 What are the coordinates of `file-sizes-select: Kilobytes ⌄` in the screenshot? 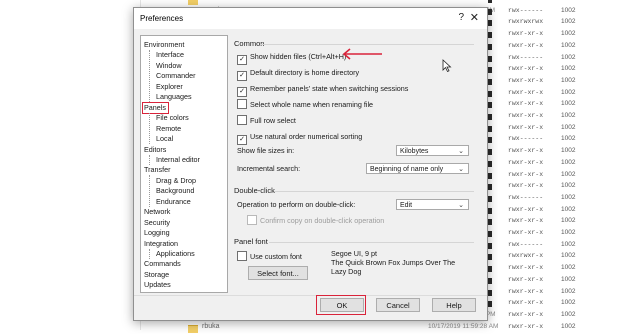 It's located at (432, 150).